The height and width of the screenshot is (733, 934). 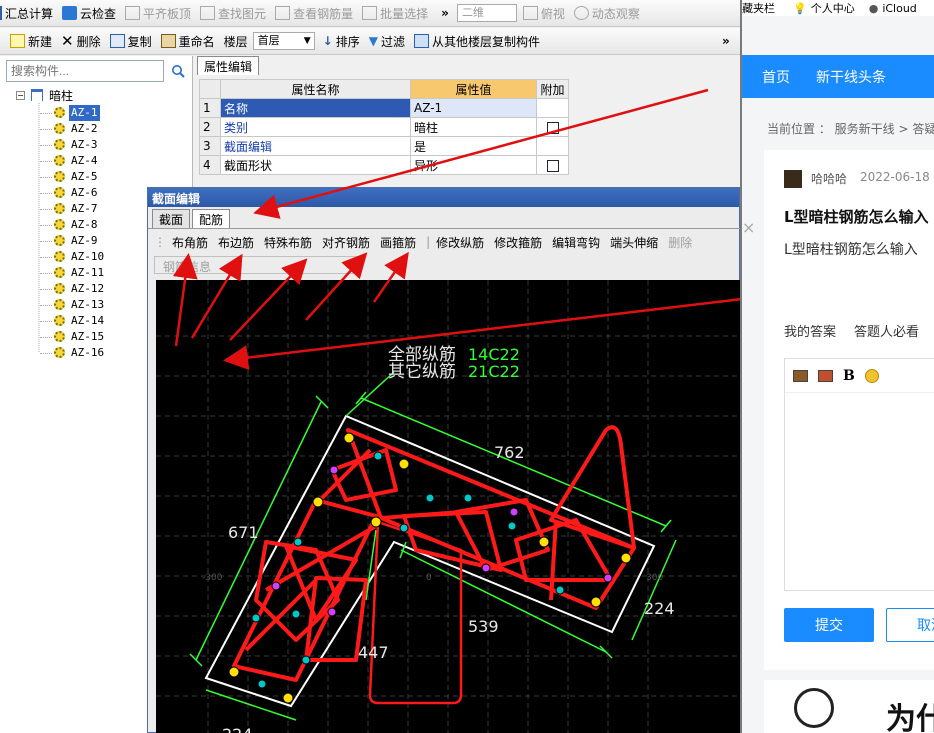 I want to click on post-date: 2022-06-18 1, so click(x=897, y=177).